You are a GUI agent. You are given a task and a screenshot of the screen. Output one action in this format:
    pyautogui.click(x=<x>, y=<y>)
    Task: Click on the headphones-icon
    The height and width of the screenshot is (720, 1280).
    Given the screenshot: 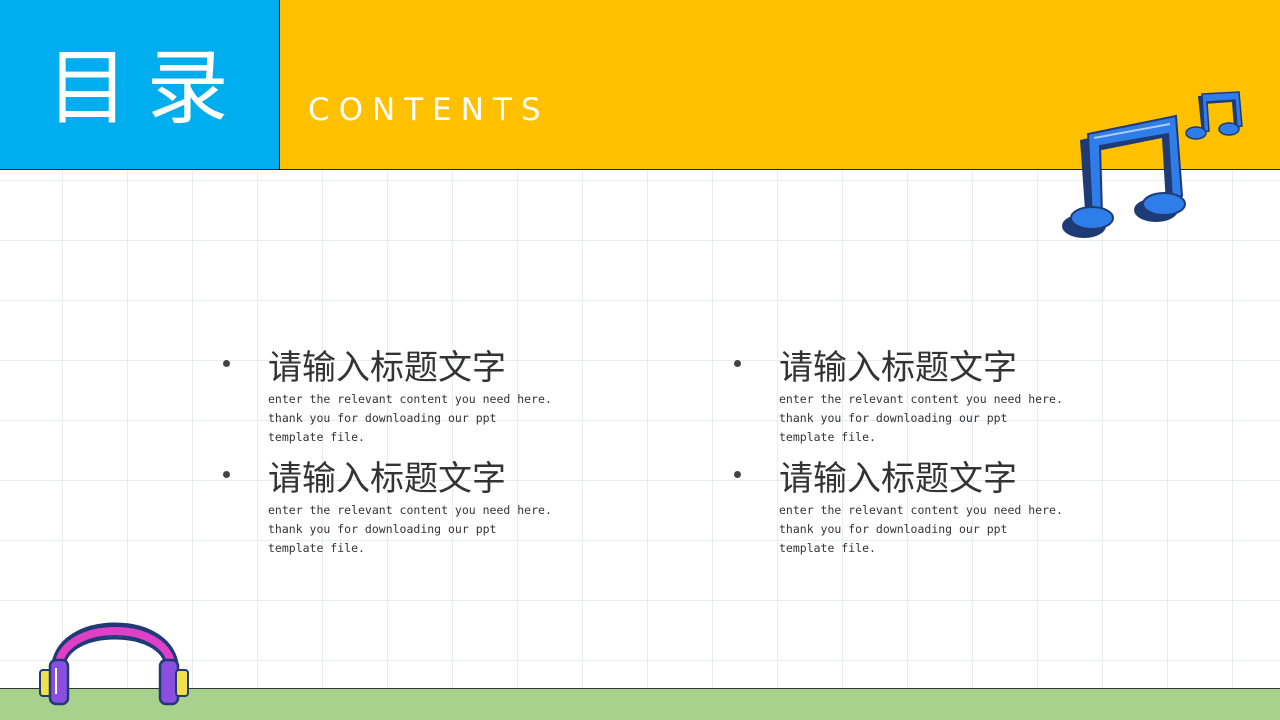 What is the action you would take?
    pyautogui.click(x=114, y=664)
    